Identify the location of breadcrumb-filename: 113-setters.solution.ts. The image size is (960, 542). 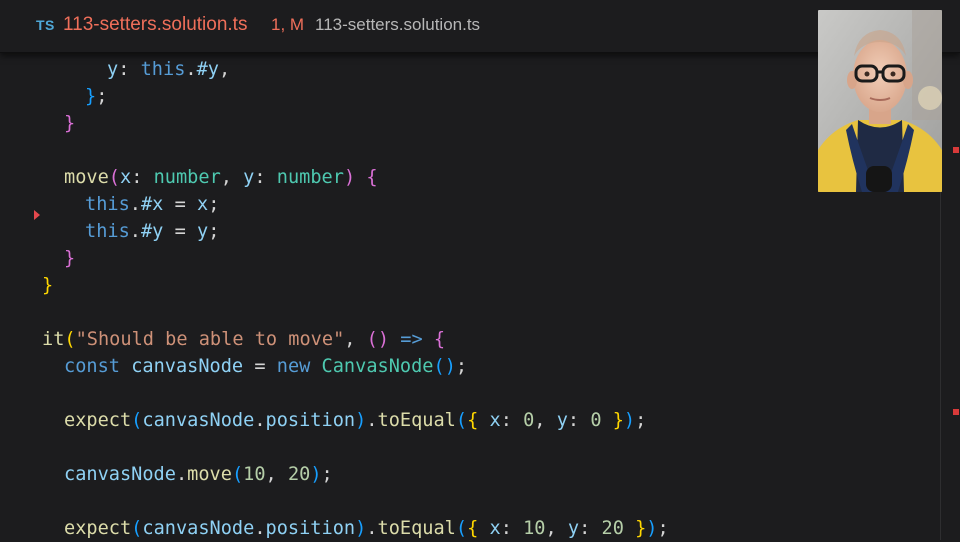
(397, 25).